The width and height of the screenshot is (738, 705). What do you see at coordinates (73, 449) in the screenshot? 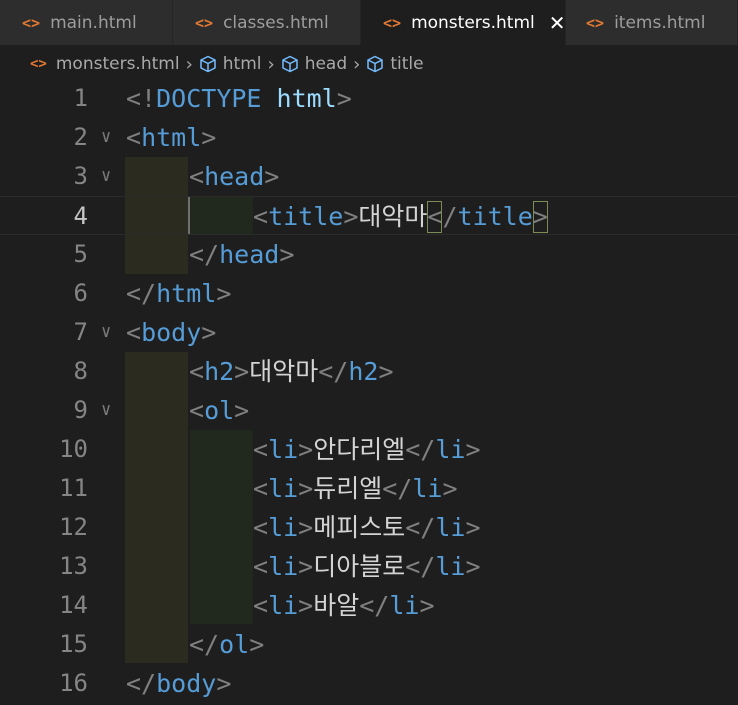
I see `line-number: 10` at bounding box center [73, 449].